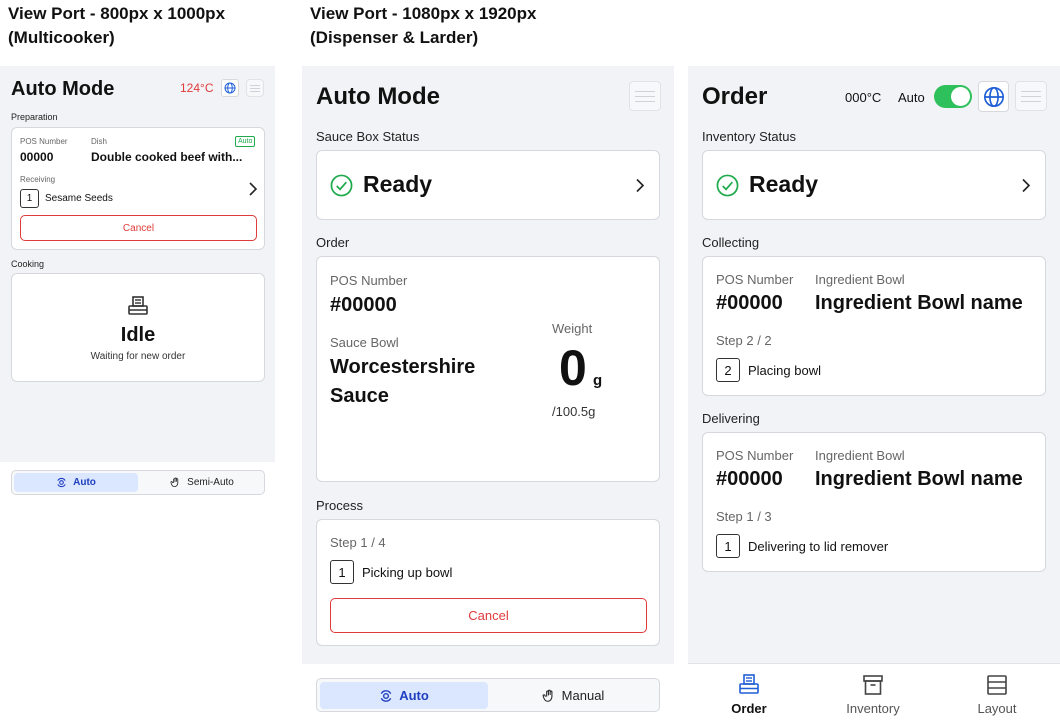 This screenshot has width=1060, height=727. What do you see at coordinates (138, 305) in the screenshot?
I see `order-ticket-icon` at bounding box center [138, 305].